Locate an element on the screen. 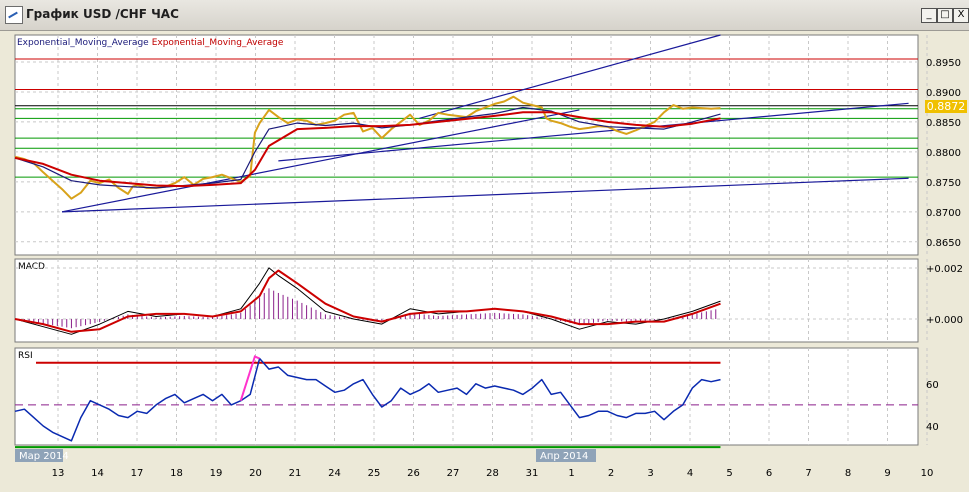 This screenshot has height=492, width=969. maximize-button: □ is located at coordinates (945, 15).